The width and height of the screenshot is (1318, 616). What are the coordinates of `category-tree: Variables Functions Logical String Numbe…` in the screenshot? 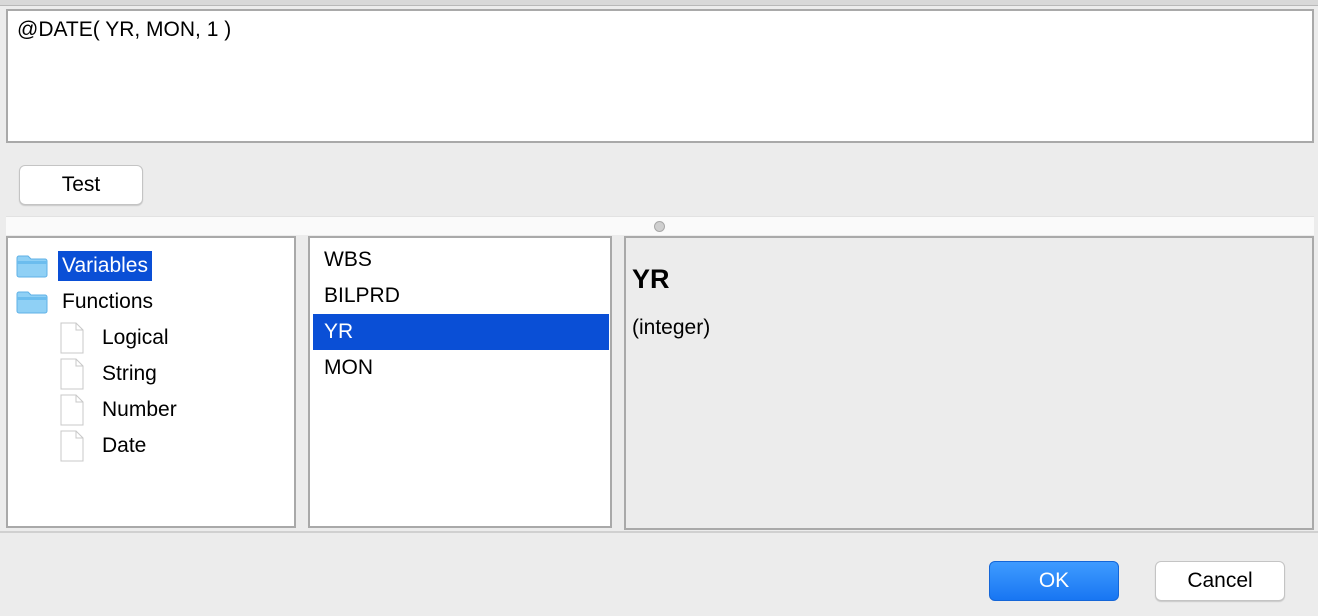 It's located at (151, 382).